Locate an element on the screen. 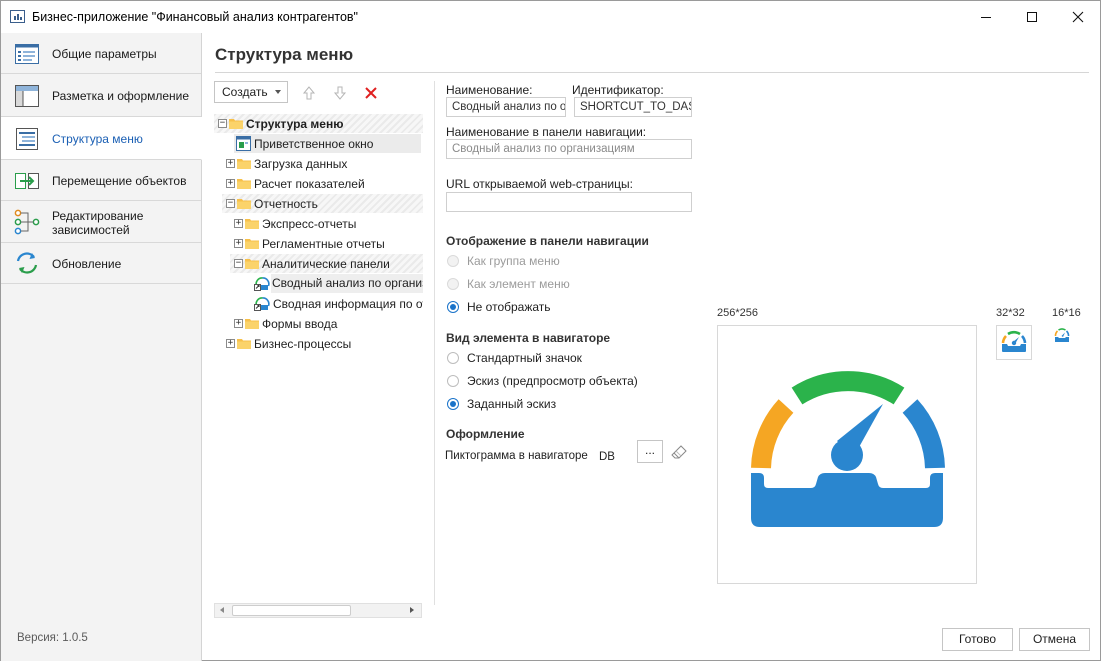  tree-horizontal-scrollbar is located at coordinates (318, 610).